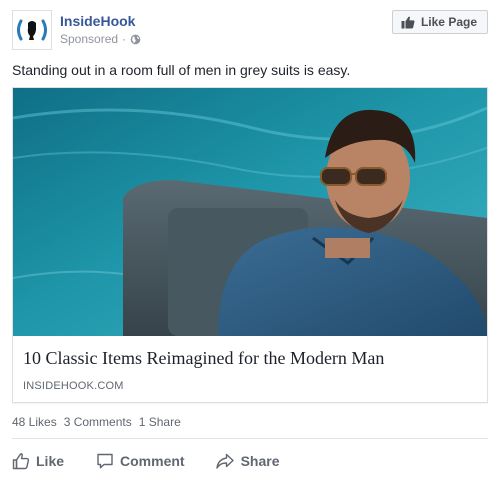 This screenshot has width=500, height=480. I want to click on like-page-button: Like Page, so click(439, 22).